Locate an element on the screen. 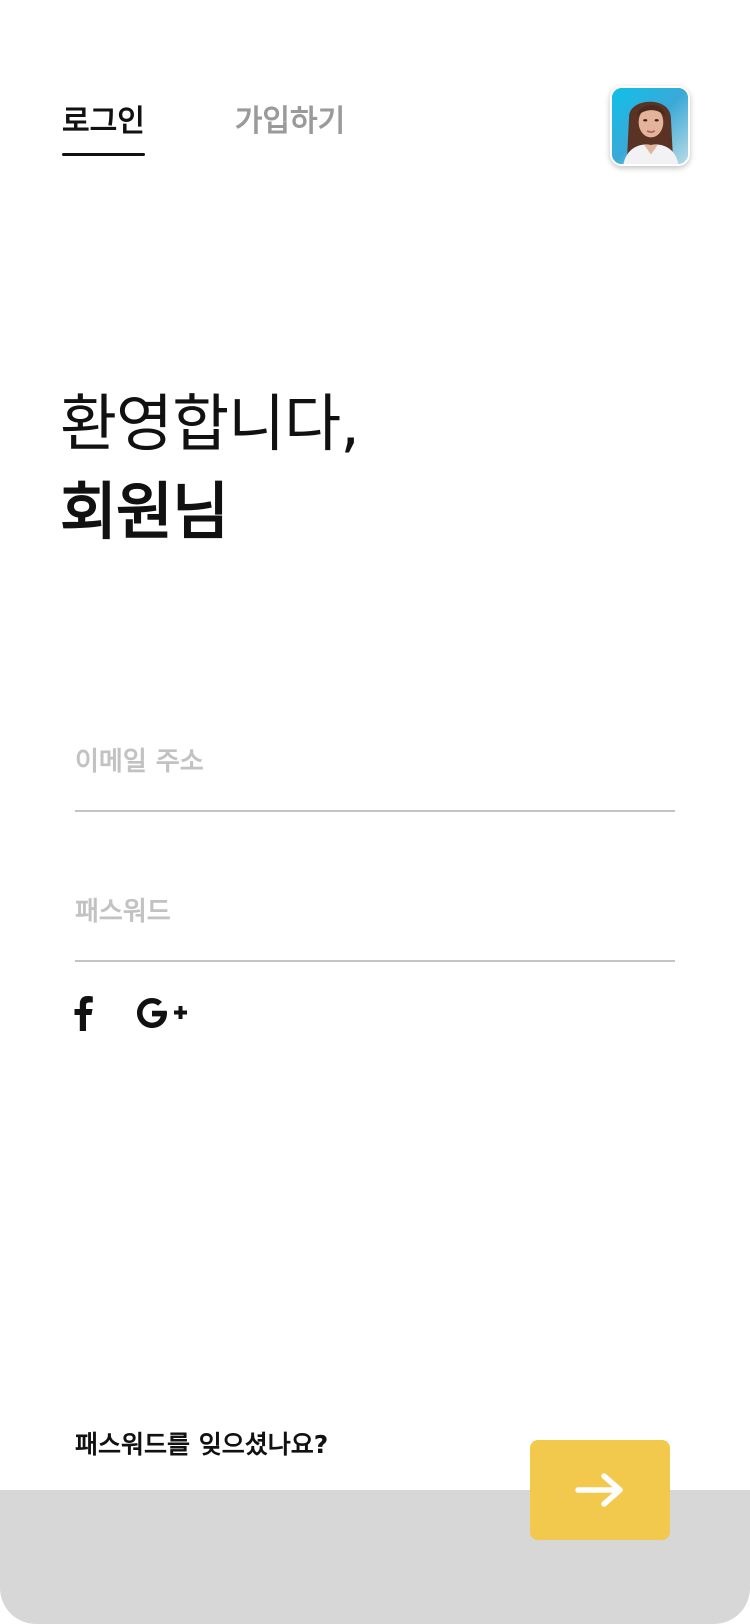 The image size is (750, 1624). user-photo-icon is located at coordinates (650, 126).